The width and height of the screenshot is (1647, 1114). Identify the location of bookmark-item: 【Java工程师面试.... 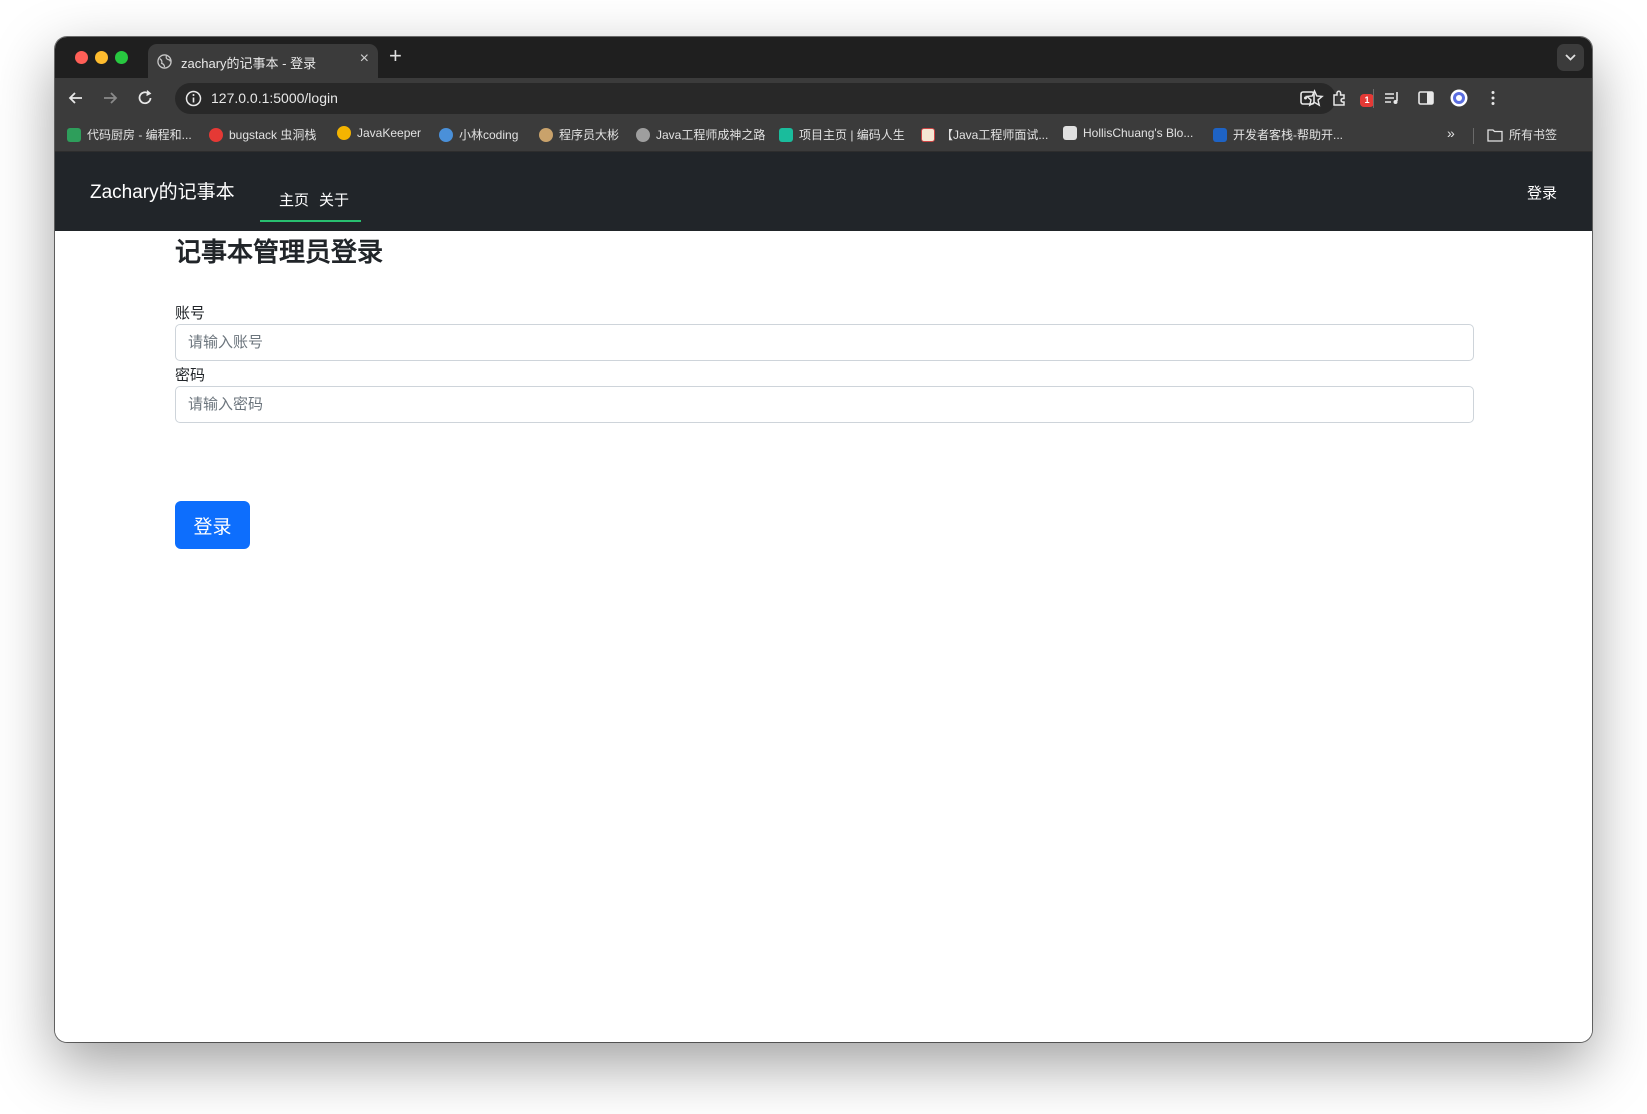
(984, 134).